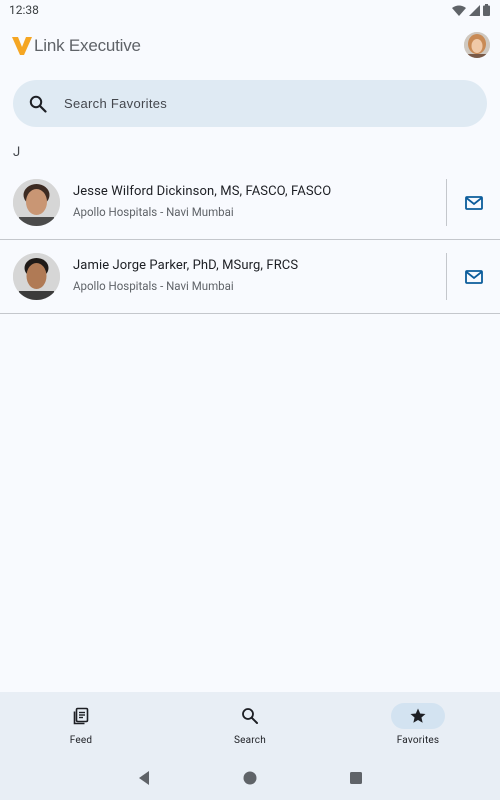 The image size is (500, 800). What do you see at coordinates (356, 778) in the screenshot?
I see `recents-icon` at bounding box center [356, 778].